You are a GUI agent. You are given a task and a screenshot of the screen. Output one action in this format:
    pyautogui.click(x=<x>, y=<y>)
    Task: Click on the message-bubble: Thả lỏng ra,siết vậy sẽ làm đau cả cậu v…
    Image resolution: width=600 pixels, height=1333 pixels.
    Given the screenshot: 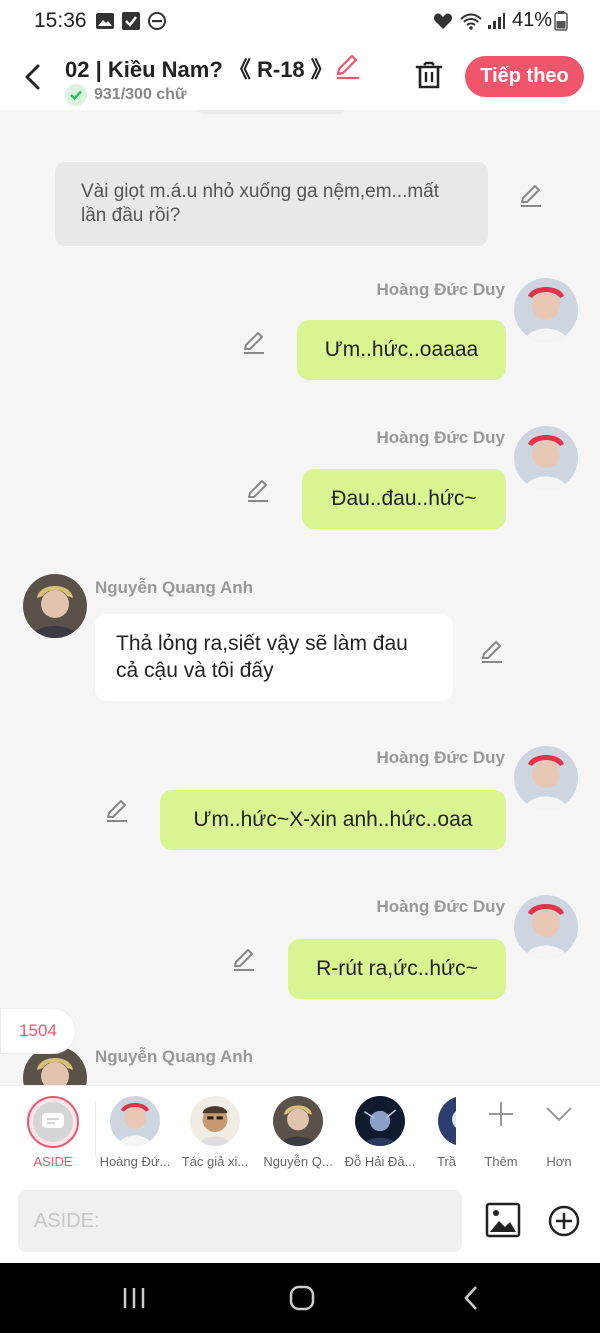 What is the action you would take?
    pyautogui.click(x=274, y=657)
    